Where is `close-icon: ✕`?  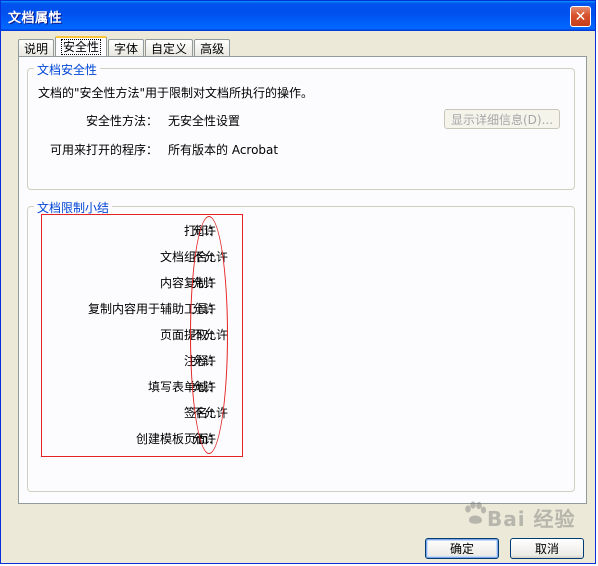
close-icon: ✕ is located at coordinates (580, 16).